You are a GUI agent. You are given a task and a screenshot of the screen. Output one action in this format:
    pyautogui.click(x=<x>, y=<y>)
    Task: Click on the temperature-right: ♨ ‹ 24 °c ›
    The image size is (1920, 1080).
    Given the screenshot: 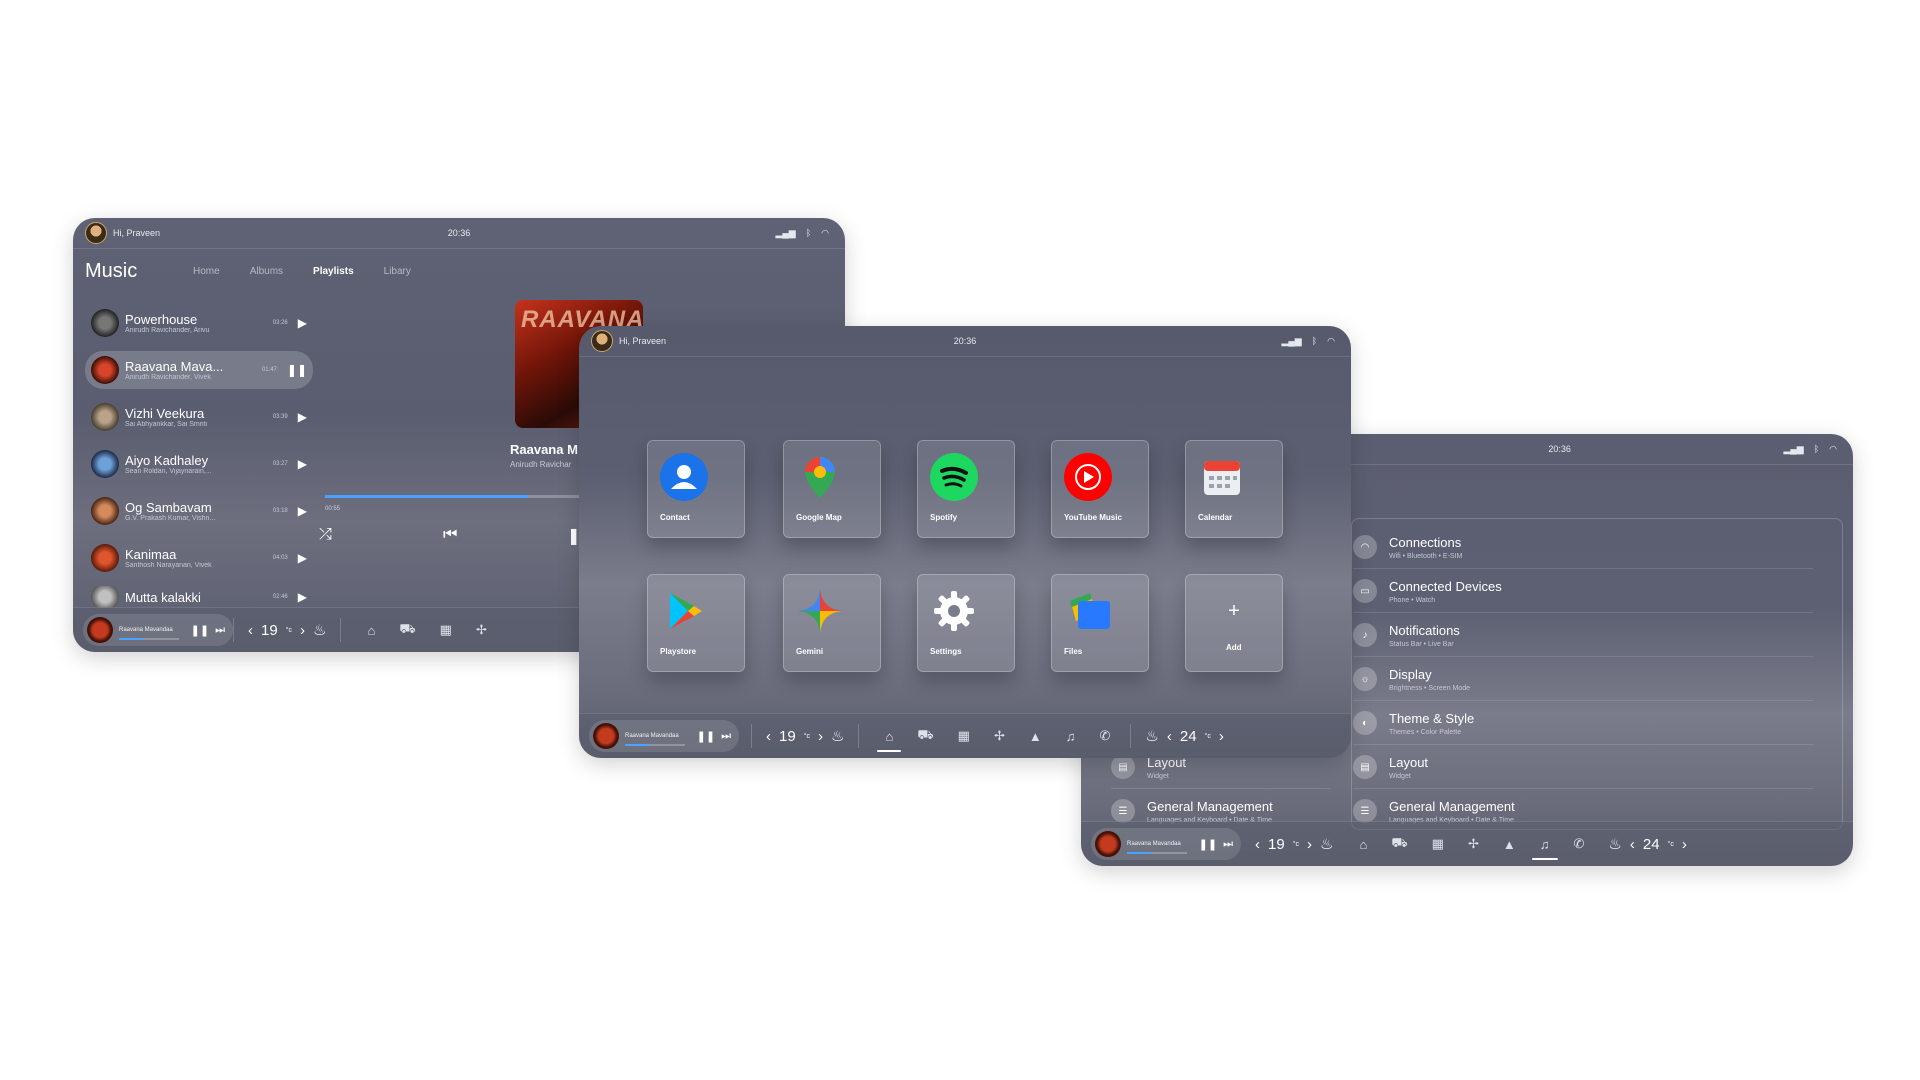 What is the action you would take?
    pyautogui.click(x=1647, y=844)
    